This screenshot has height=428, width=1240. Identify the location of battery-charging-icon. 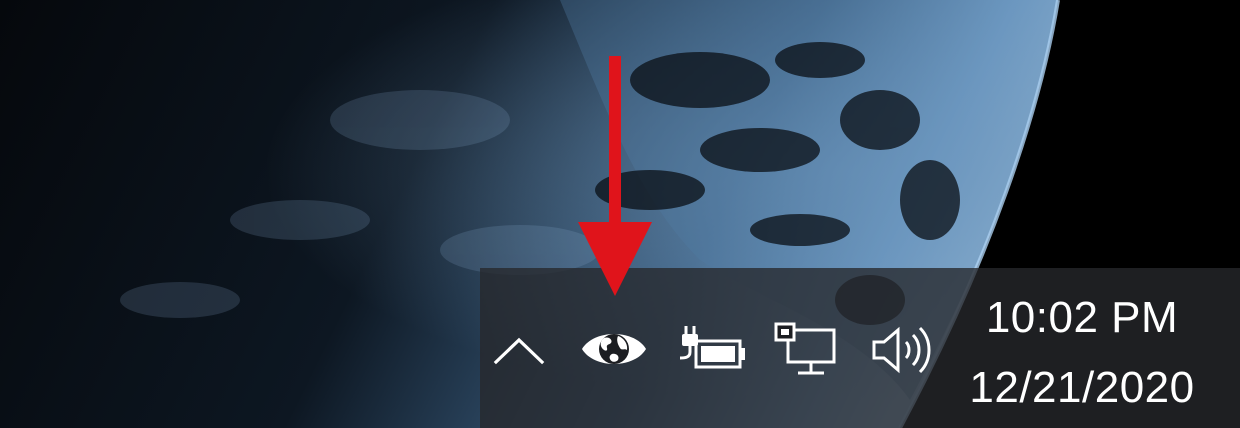
(710, 349).